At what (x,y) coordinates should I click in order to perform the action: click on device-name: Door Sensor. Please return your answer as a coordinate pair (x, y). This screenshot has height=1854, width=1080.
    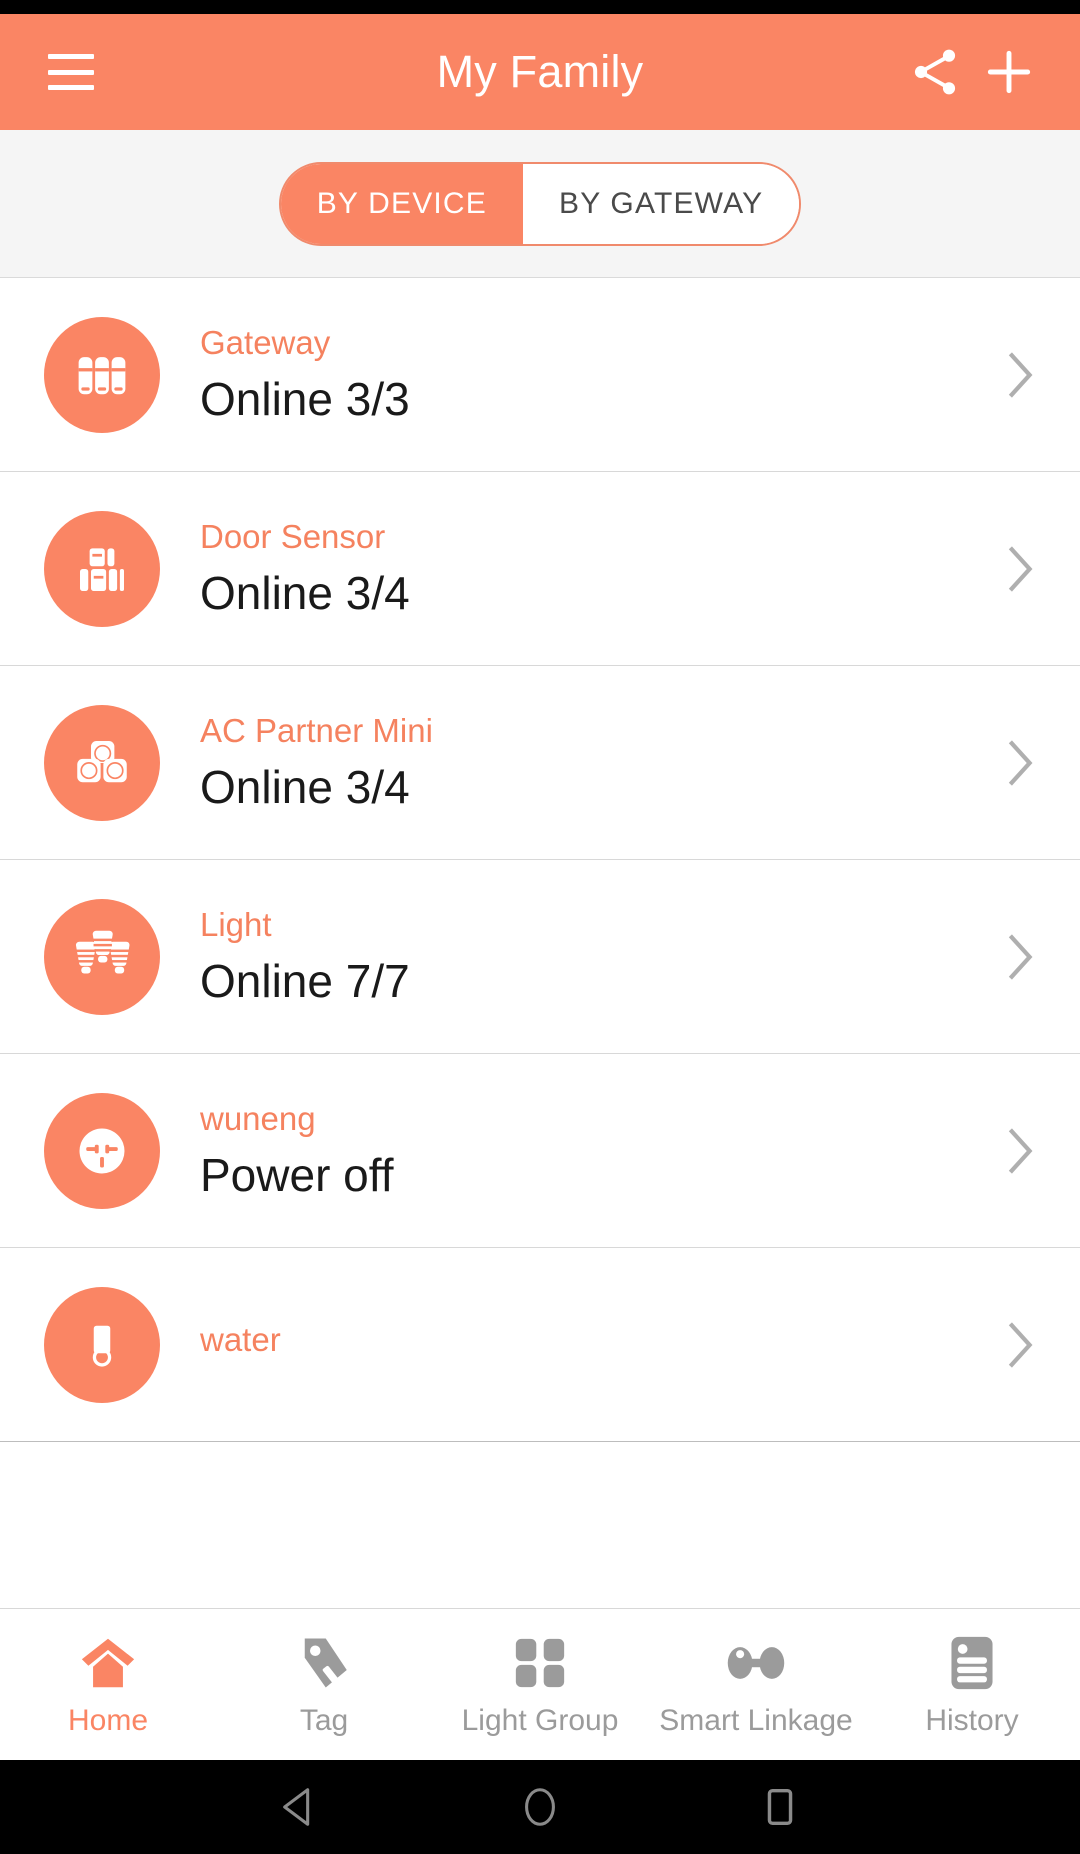
    Looking at the image, I should click on (293, 536).